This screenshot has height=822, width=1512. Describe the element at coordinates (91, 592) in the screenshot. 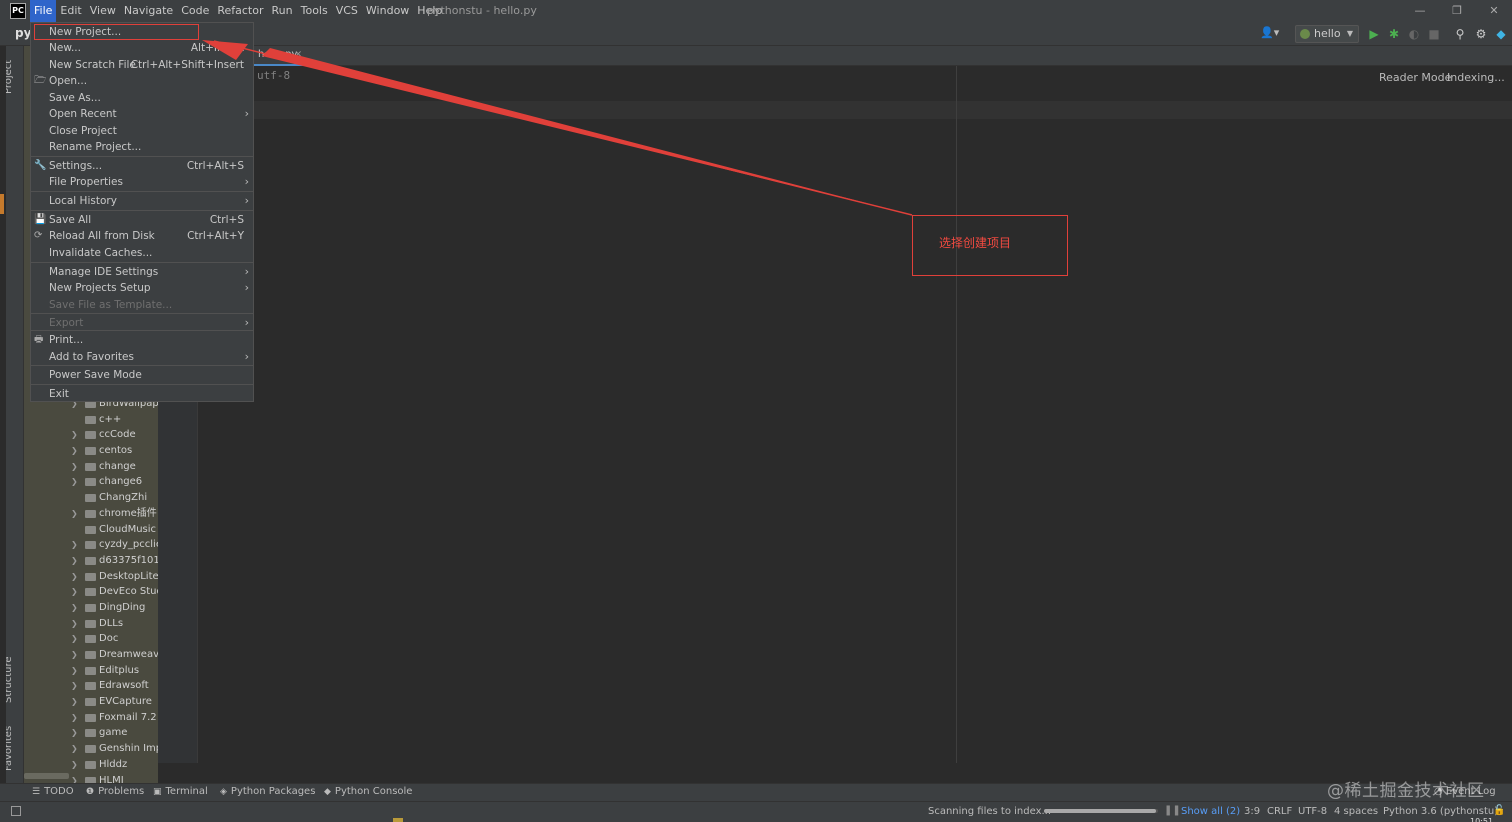

I see `tree-folder-row: ❯ DevEco Stud` at that location.